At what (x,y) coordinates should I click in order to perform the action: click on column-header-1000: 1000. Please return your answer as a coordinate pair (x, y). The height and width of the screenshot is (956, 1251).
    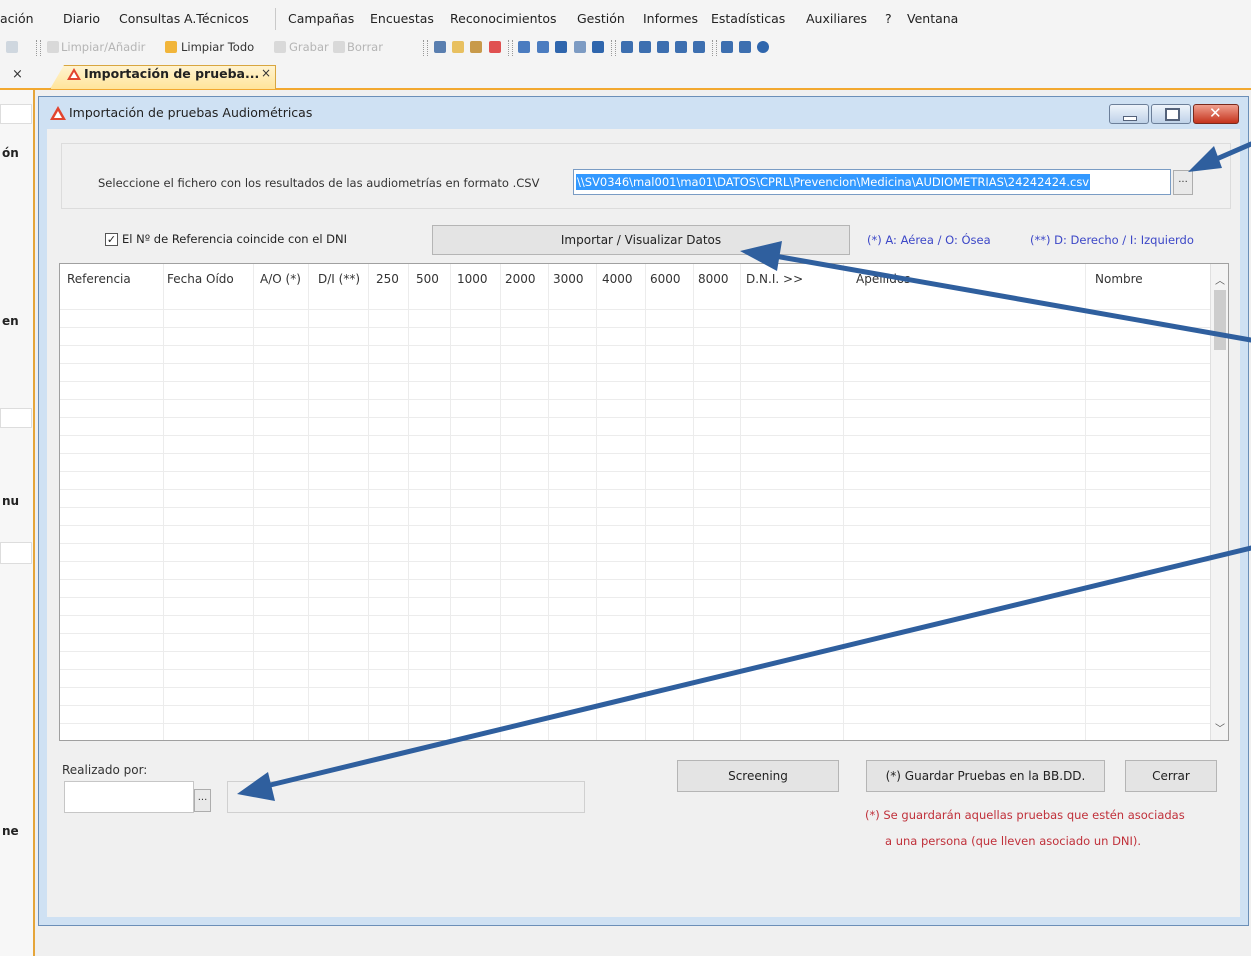
    Looking at the image, I should click on (472, 279).